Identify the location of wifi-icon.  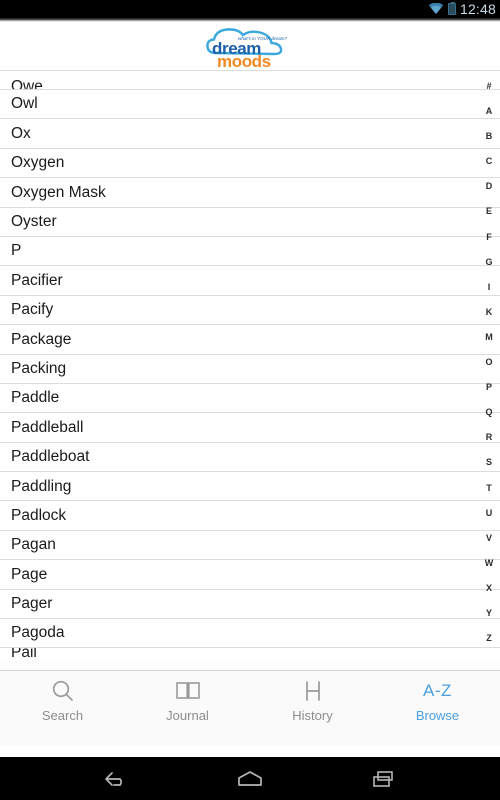
(436, 8).